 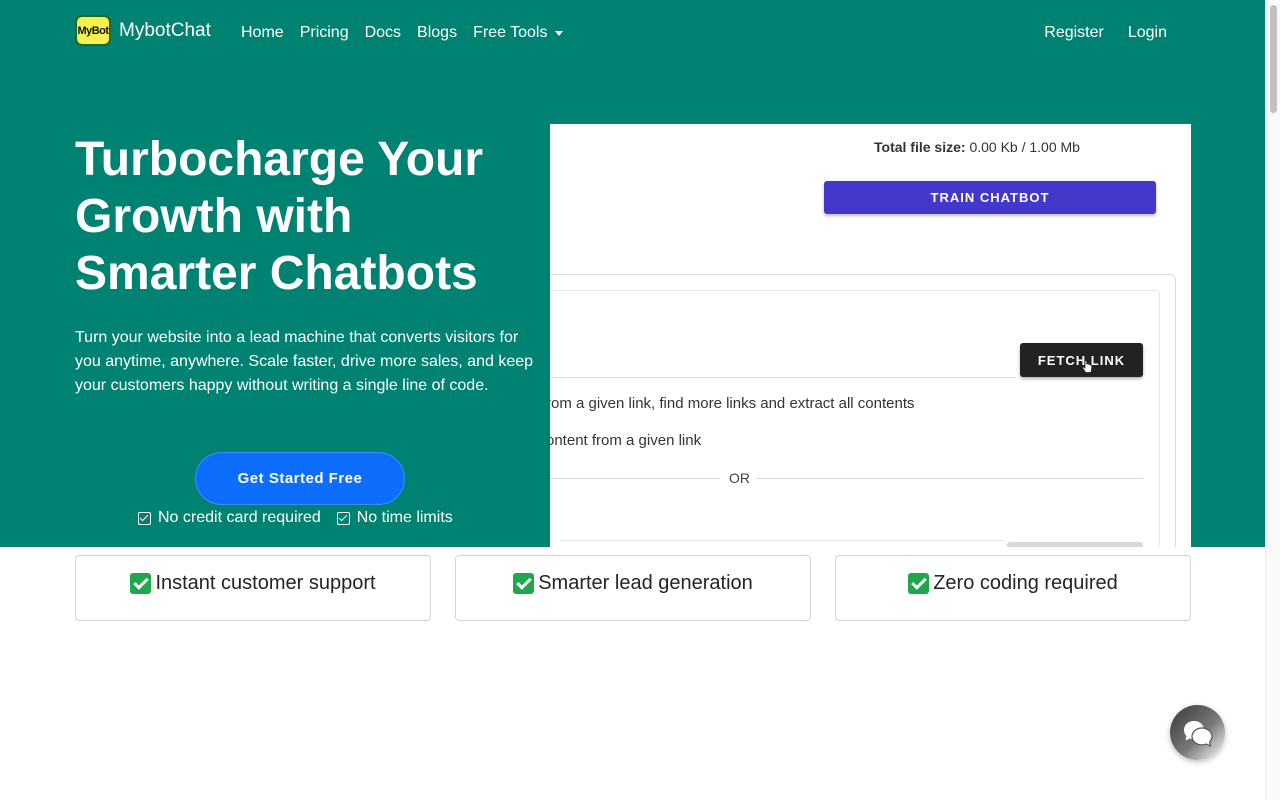 What do you see at coordinates (262, 33) in the screenshot?
I see `nav-home: Home` at bounding box center [262, 33].